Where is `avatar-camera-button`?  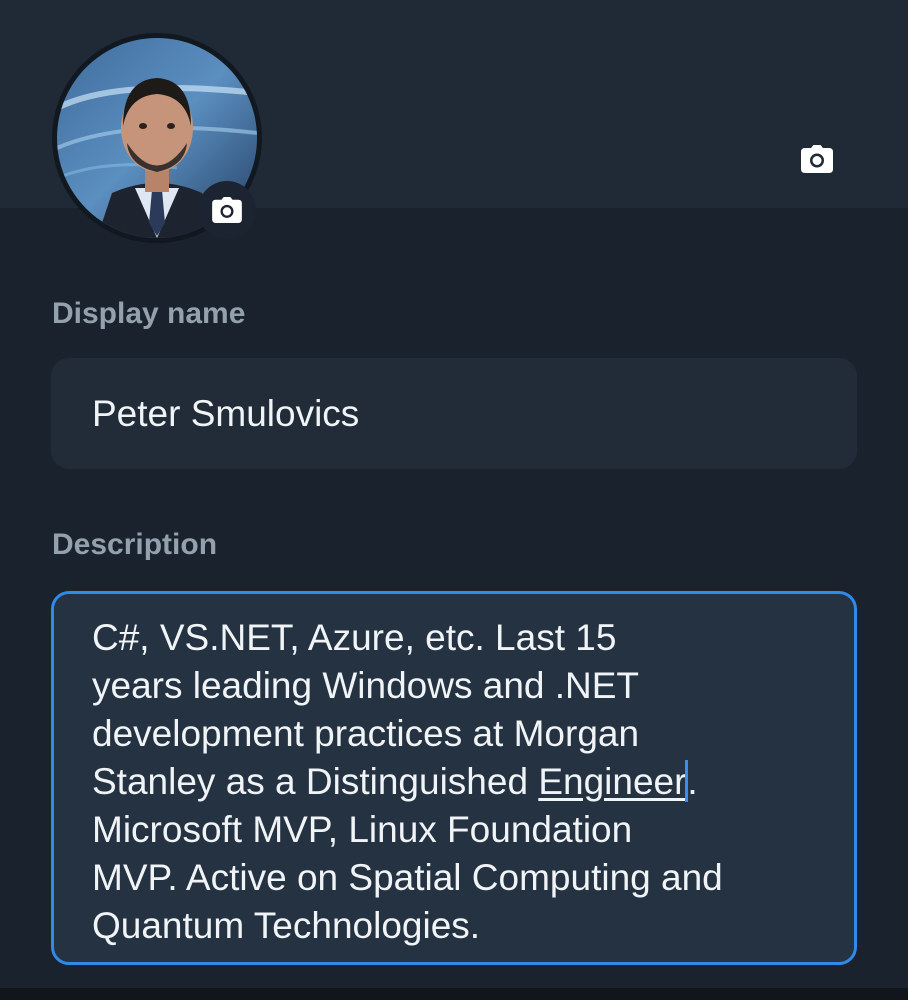 avatar-camera-button is located at coordinates (227, 210).